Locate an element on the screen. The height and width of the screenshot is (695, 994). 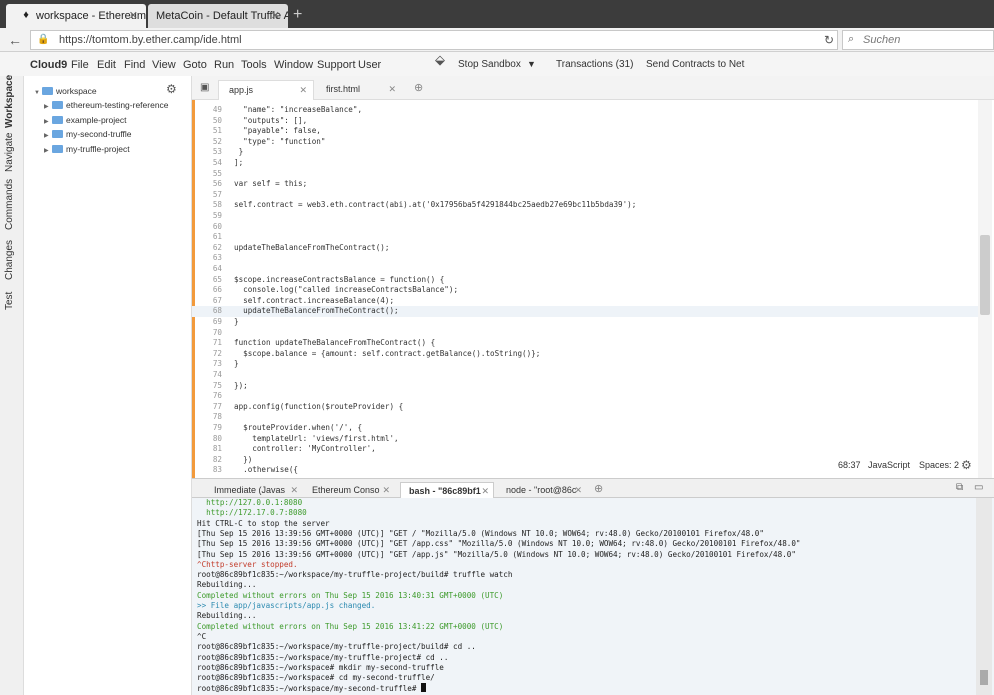
code-line: 76 is located at coordinates (587, 396).